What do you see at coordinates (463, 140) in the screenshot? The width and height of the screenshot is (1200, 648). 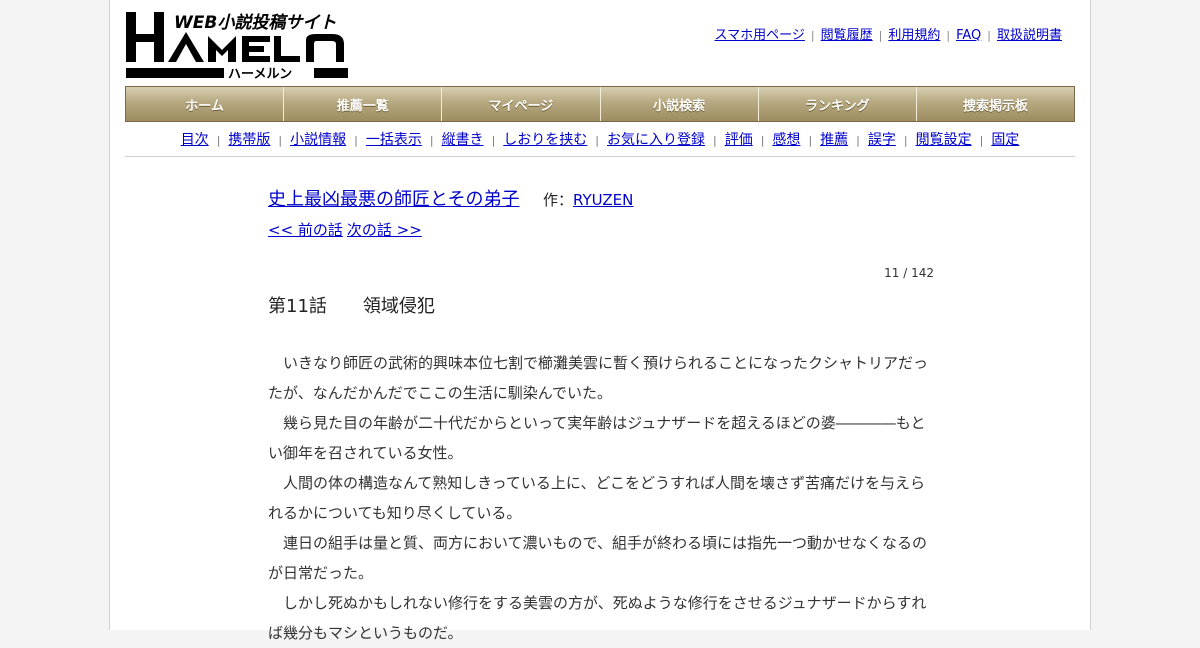 I see `subnav-vertical: 縦書き` at bounding box center [463, 140].